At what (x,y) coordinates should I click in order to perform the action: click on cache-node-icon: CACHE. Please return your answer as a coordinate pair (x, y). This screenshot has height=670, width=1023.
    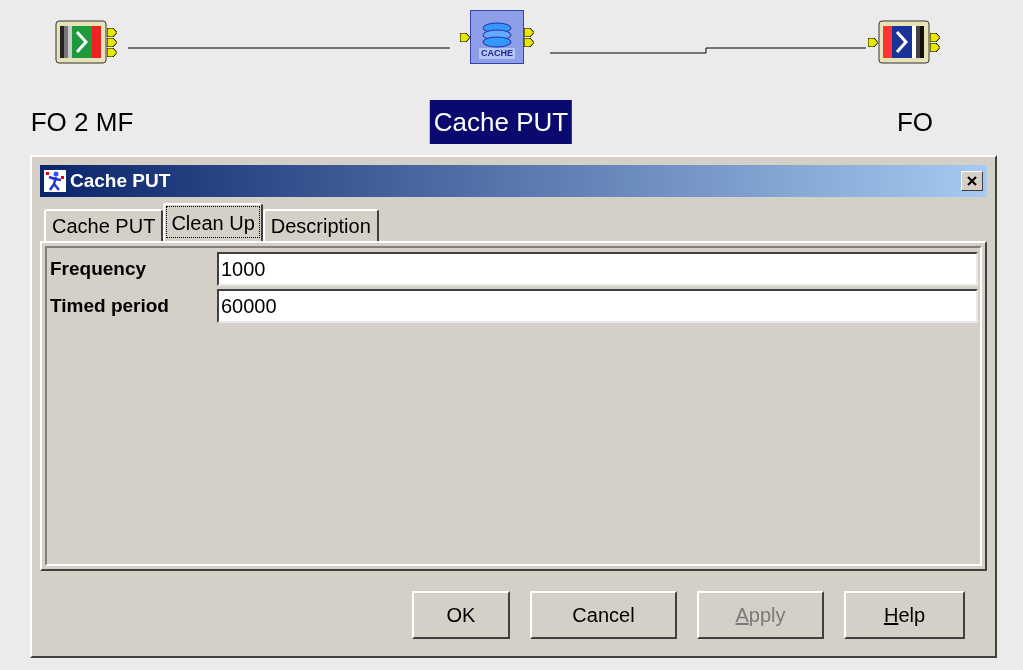
    Looking at the image, I should click on (497, 37).